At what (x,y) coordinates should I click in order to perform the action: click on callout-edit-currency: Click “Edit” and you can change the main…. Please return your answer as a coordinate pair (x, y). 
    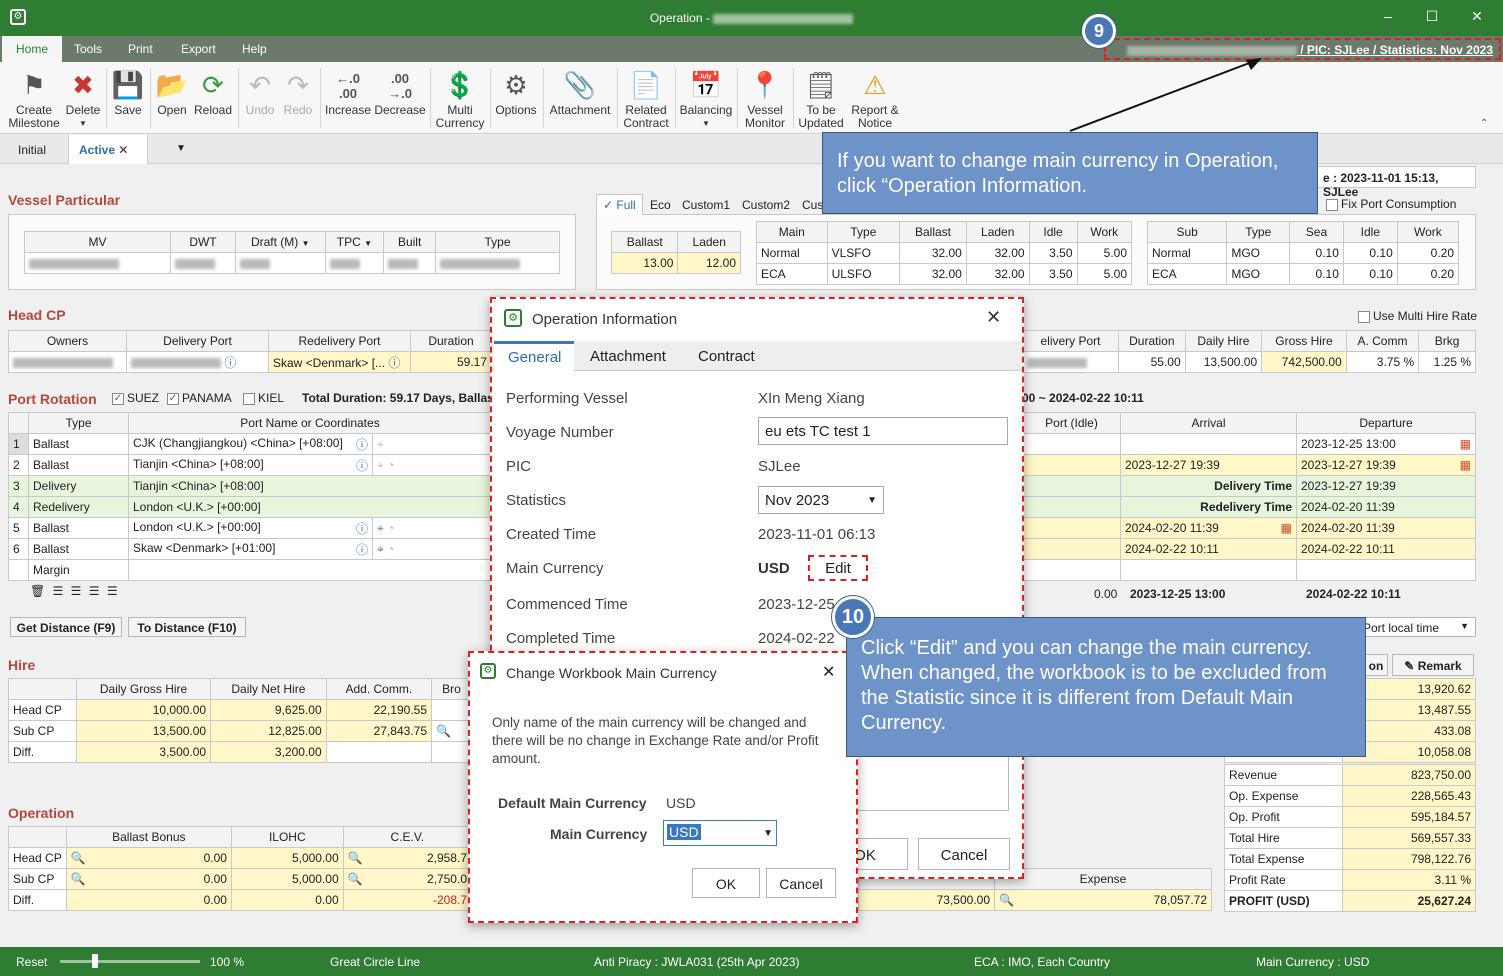
    Looking at the image, I should click on (1106, 687).